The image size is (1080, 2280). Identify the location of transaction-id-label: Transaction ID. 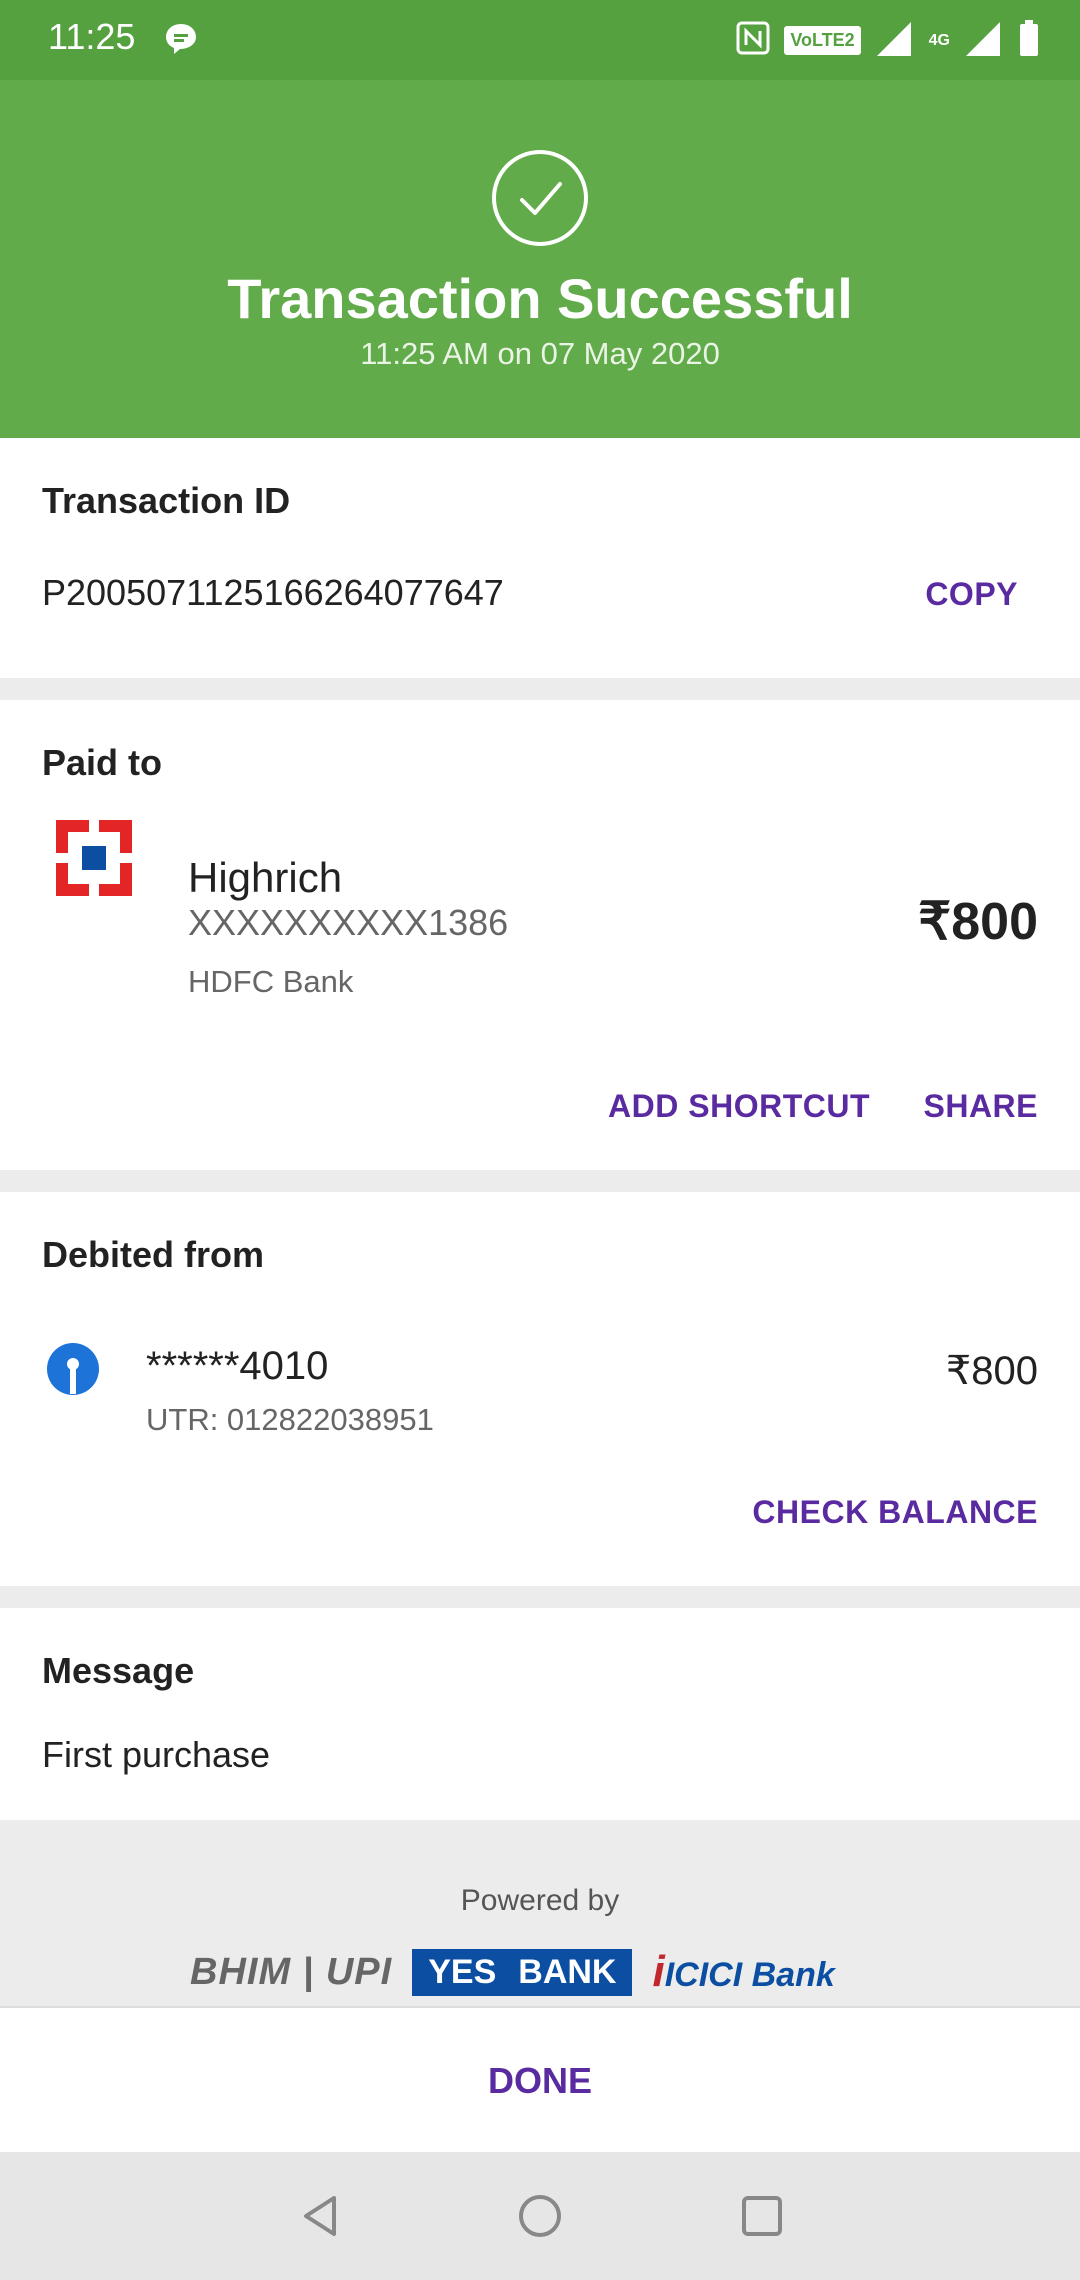
(166, 500).